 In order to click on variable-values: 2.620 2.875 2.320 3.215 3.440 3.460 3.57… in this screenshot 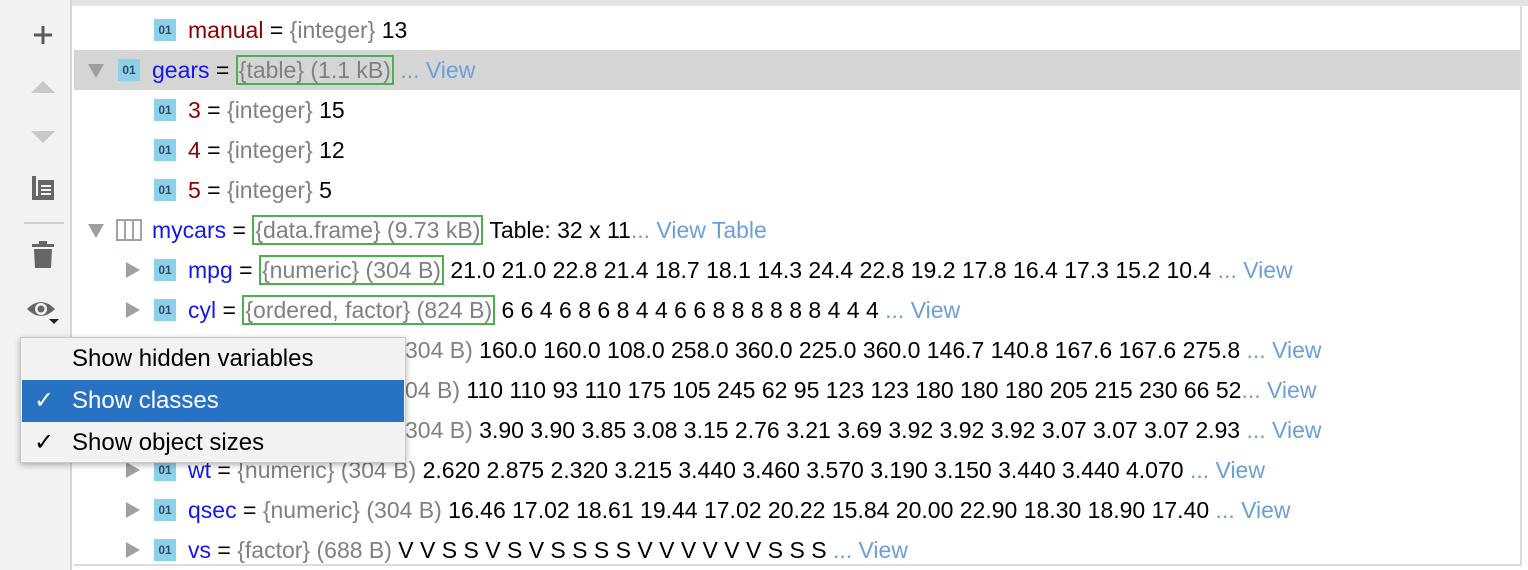, I will do `click(803, 470)`.